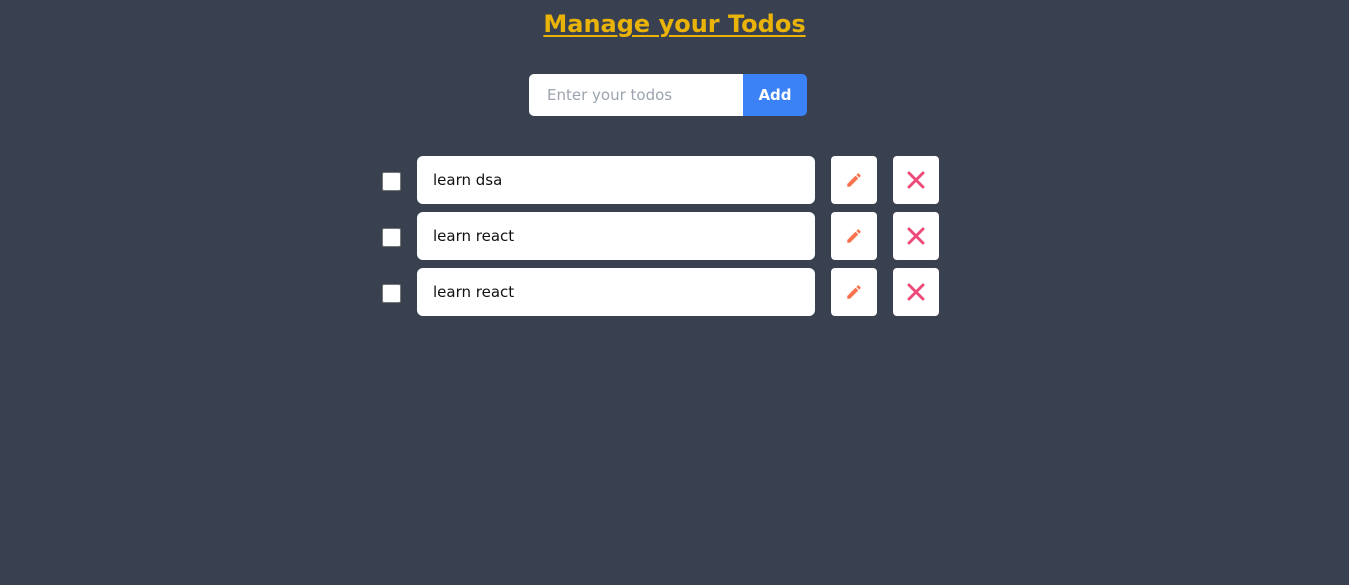 The image size is (1349, 585). What do you see at coordinates (616, 180) in the screenshot?
I see `todo-text: learn dsa` at bounding box center [616, 180].